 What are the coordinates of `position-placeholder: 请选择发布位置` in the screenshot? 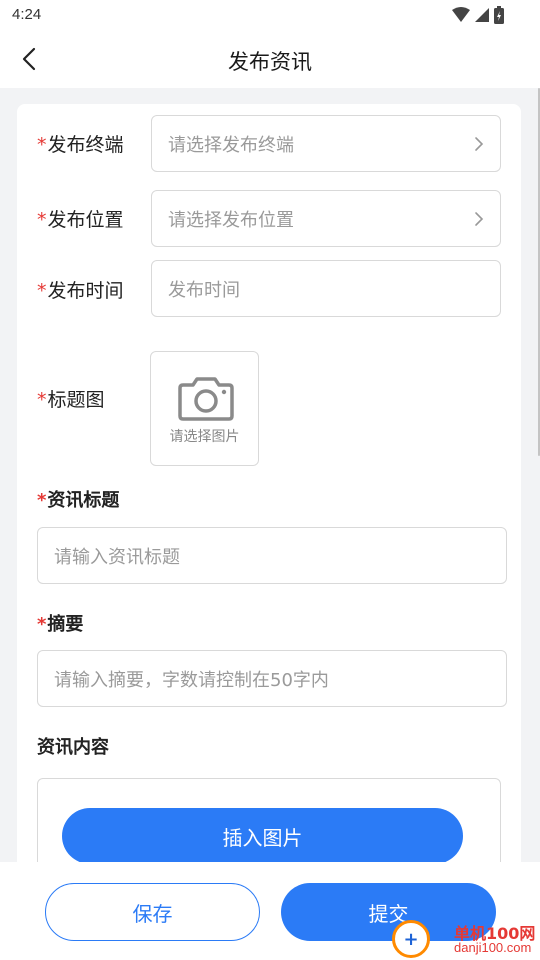 It's located at (231, 220).